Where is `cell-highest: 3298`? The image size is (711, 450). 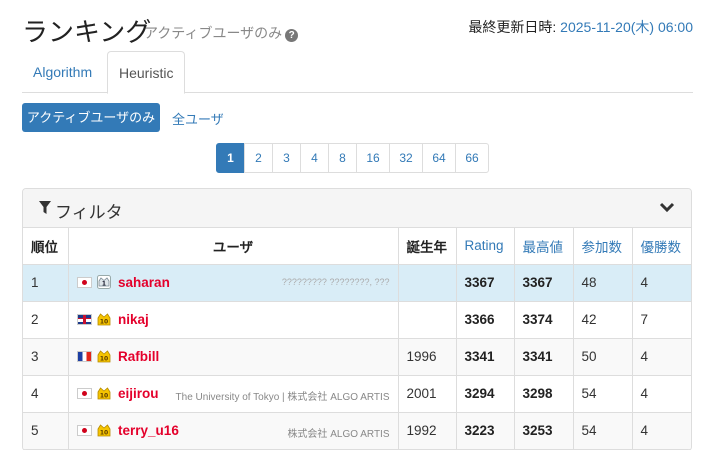 cell-highest: 3298 is located at coordinates (544, 394).